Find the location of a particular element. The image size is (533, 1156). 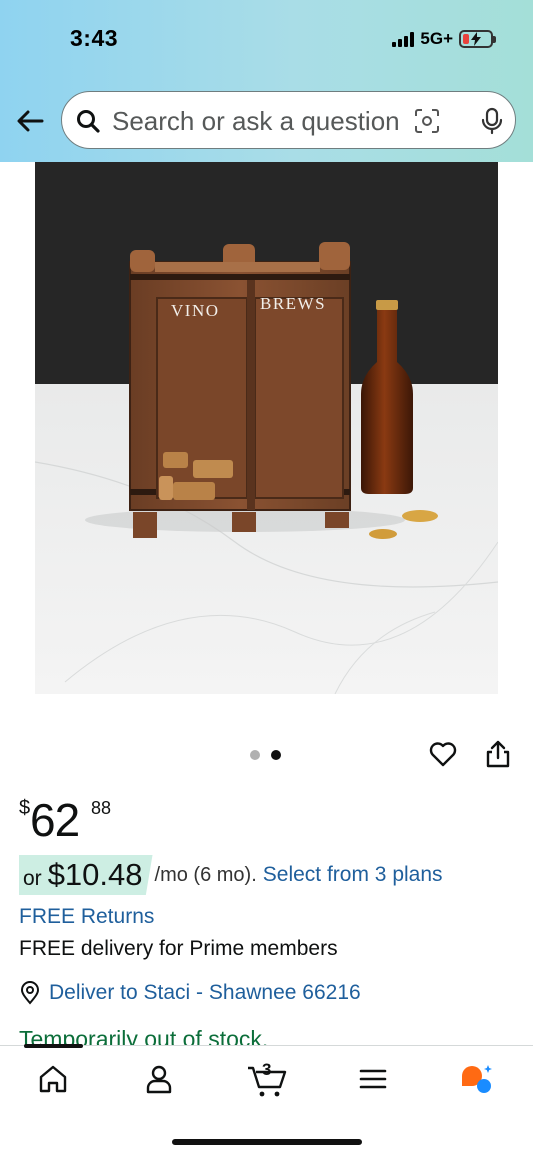

price-currency: $ is located at coordinates (25, 808).